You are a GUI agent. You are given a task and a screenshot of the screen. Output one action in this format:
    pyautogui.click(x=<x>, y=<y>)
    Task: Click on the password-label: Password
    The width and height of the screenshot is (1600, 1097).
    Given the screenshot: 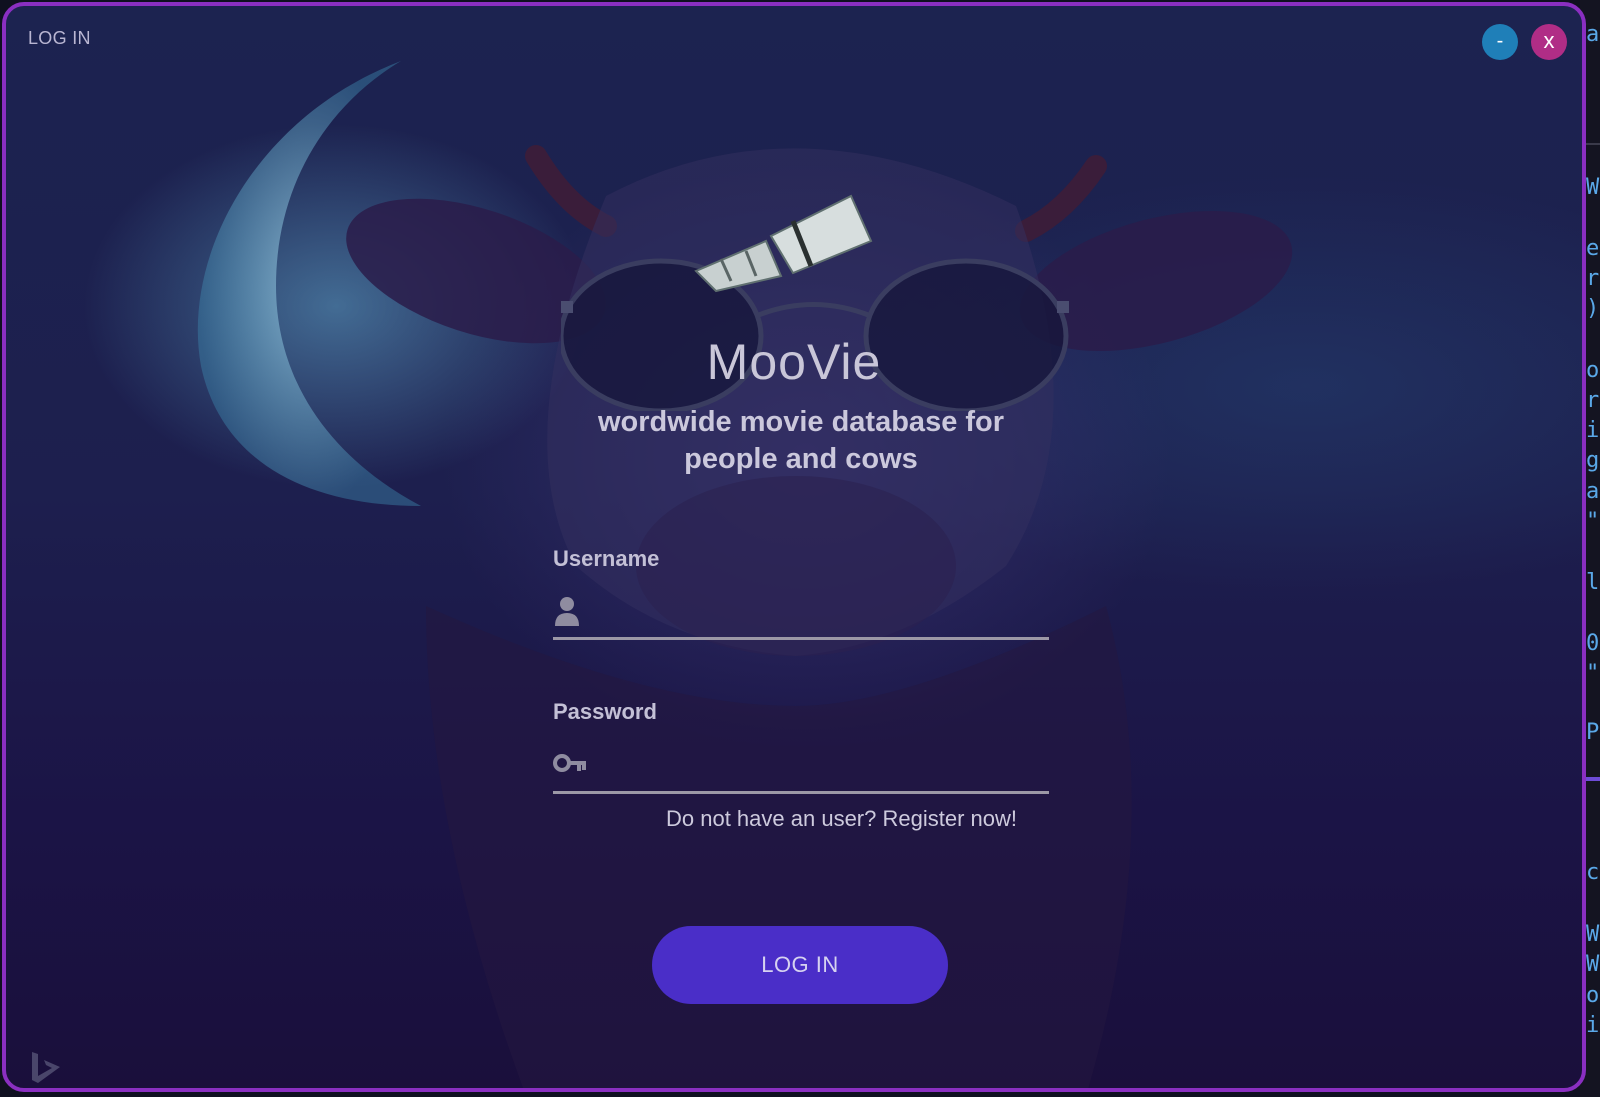 What is the action you would take?
    pyautogui.click(x=605, y=711)
    